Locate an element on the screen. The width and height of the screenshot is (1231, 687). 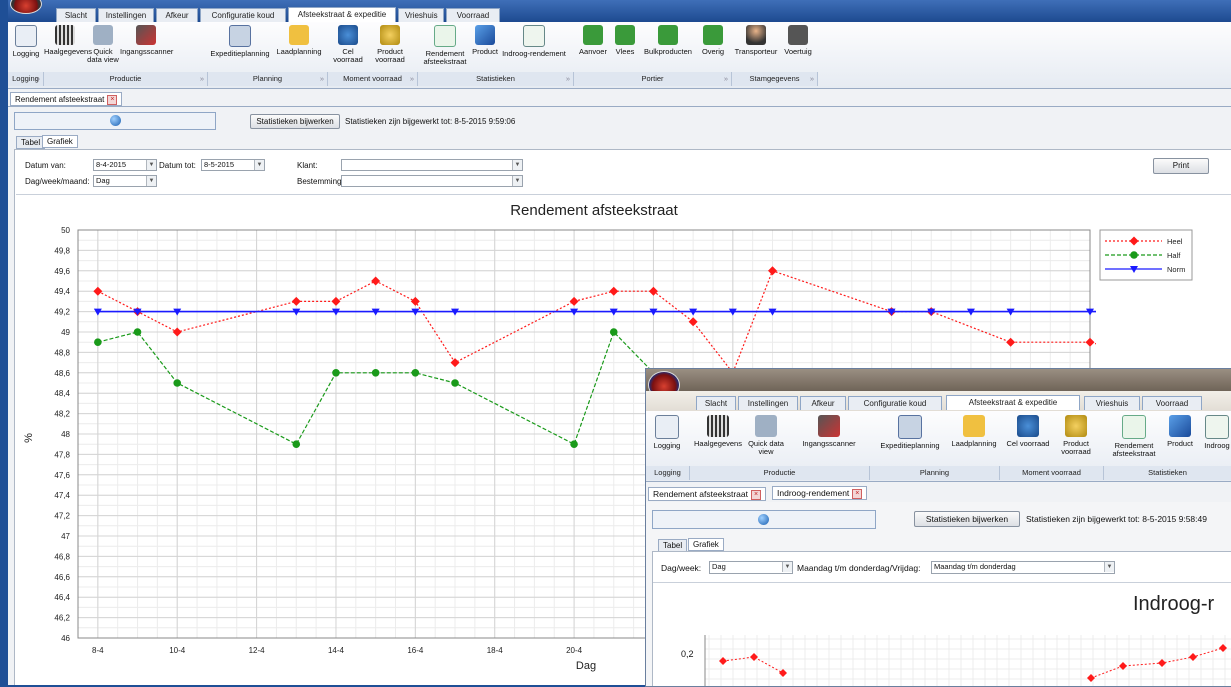
dagweek-select: Dag ▼ is located at coordinates (751, 567).